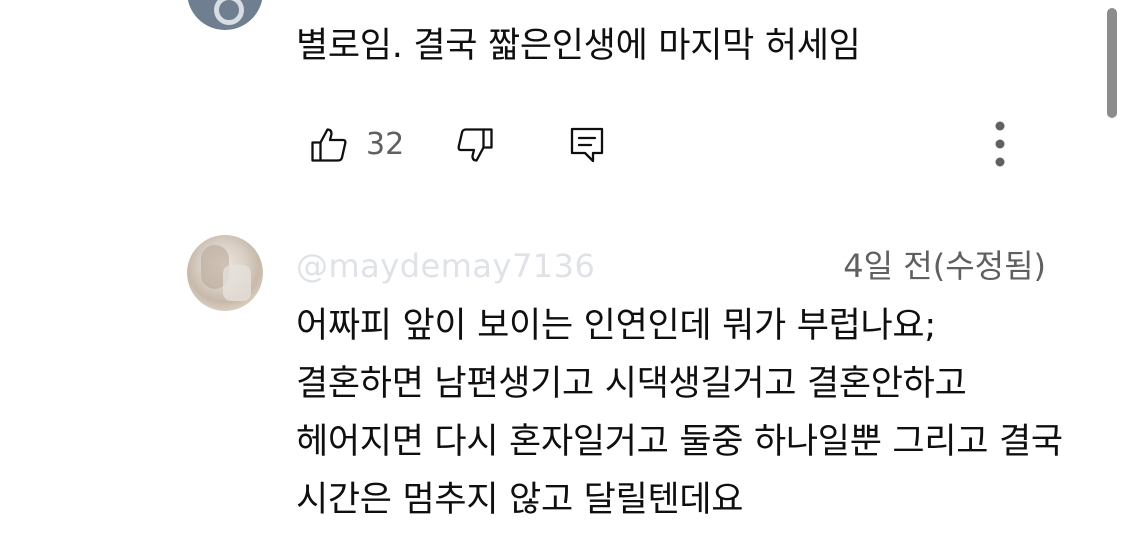  Describe the element at coordinates (578, 46) in the screenshot. I see `comment-text: 별로임. 결국 짧은인생에 마지막 허세임` at that location.